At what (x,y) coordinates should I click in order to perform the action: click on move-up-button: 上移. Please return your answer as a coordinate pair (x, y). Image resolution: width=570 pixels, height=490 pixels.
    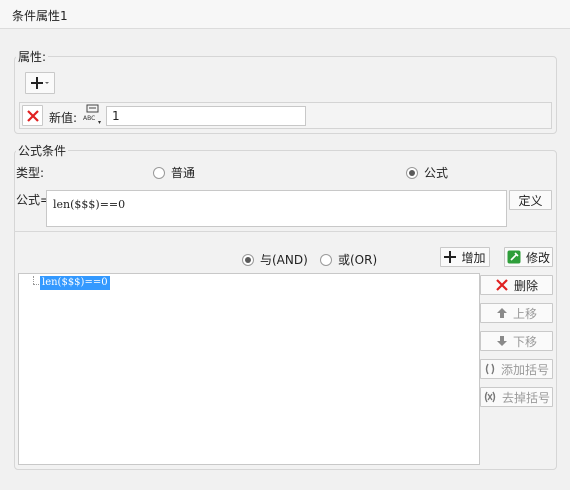
    Looking at the image, I should click on (516, 313).